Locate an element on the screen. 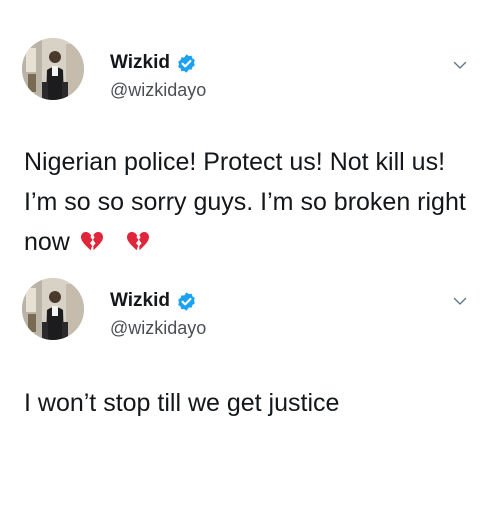 The width and height of the screenshot is (498, 519). tweet-text-content: I won’t stop till we get justice is located at coordinates (182, 403).